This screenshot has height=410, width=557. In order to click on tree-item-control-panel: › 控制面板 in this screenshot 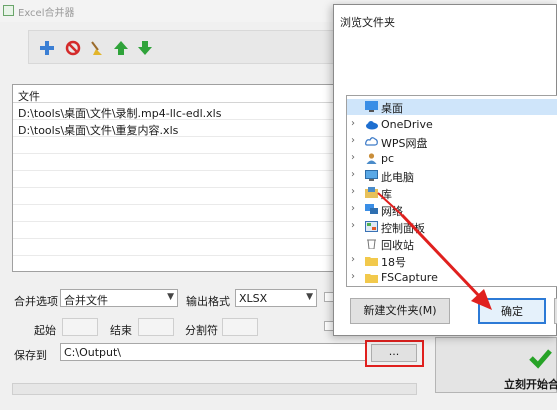, I will do `click(452, 227)`.